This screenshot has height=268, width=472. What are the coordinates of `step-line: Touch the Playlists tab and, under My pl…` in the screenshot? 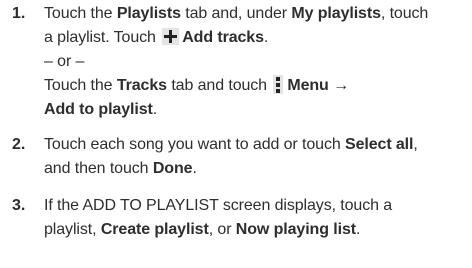 It's located at (256, 14).